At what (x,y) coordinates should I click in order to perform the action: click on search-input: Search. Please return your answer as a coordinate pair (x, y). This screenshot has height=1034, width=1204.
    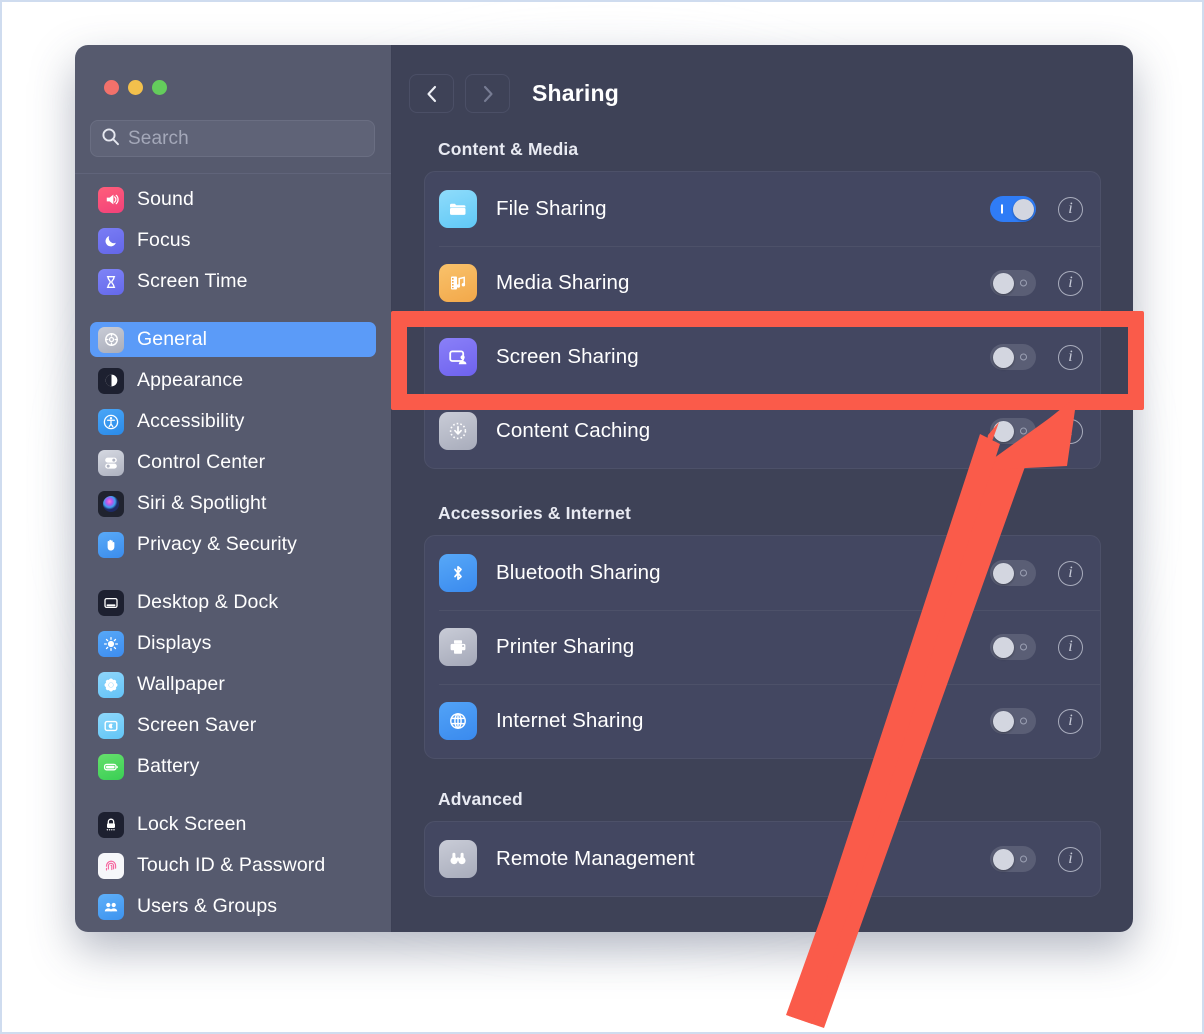
    Looking at the image, I should click on (232, 138).